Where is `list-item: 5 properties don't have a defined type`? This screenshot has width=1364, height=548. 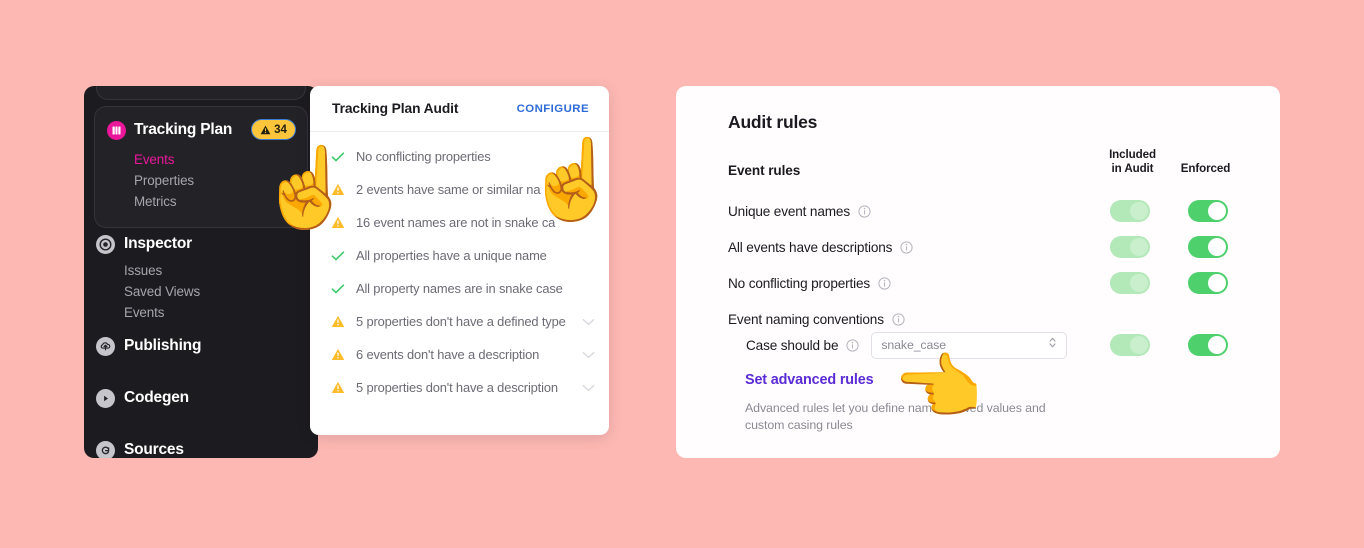 list-item: 5 properties don't have a defined type is located at coordinates (459, 321).